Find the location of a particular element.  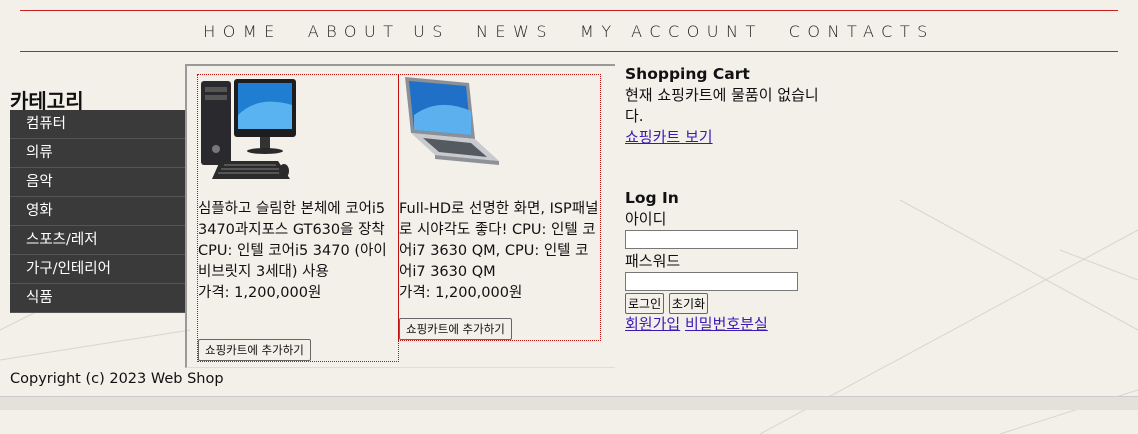

signup-link: 회원가입 is located at coordinates (652, 324).